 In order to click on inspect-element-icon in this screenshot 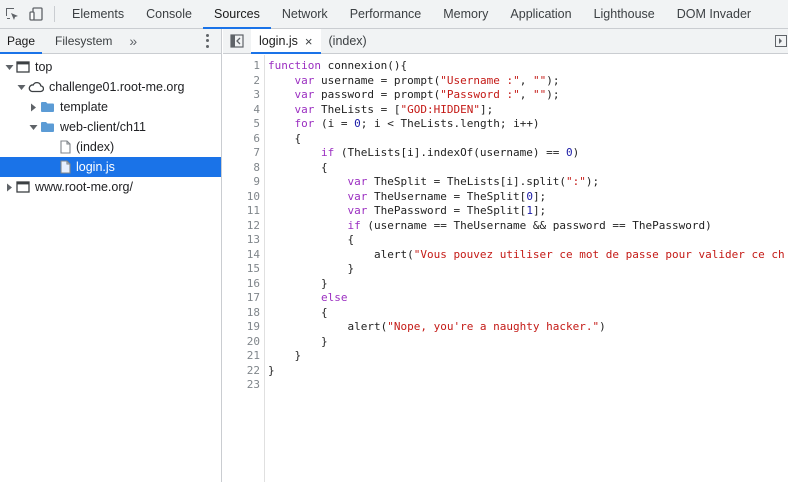, I will do `click(12, 14)`.